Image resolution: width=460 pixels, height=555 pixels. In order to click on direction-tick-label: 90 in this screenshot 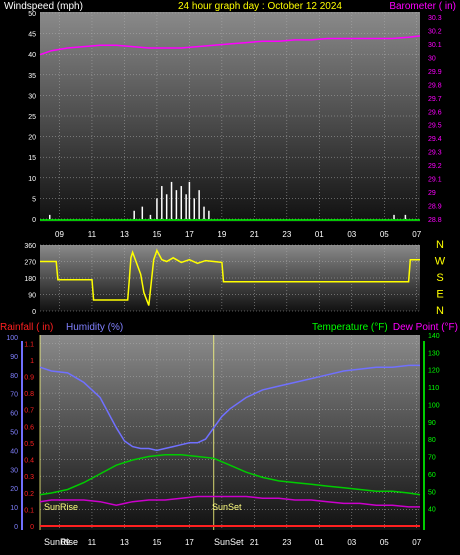, I will do `click(32, 296)`.